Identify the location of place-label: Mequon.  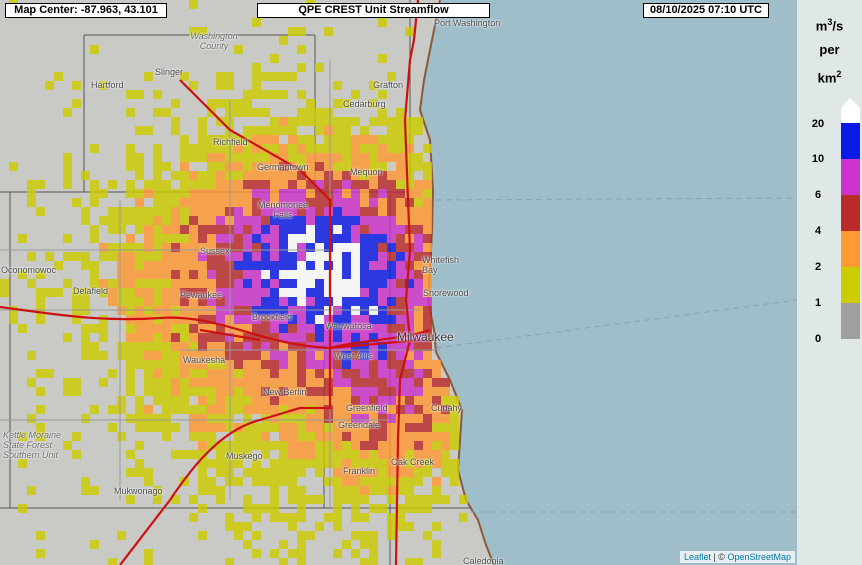
(366, 172).